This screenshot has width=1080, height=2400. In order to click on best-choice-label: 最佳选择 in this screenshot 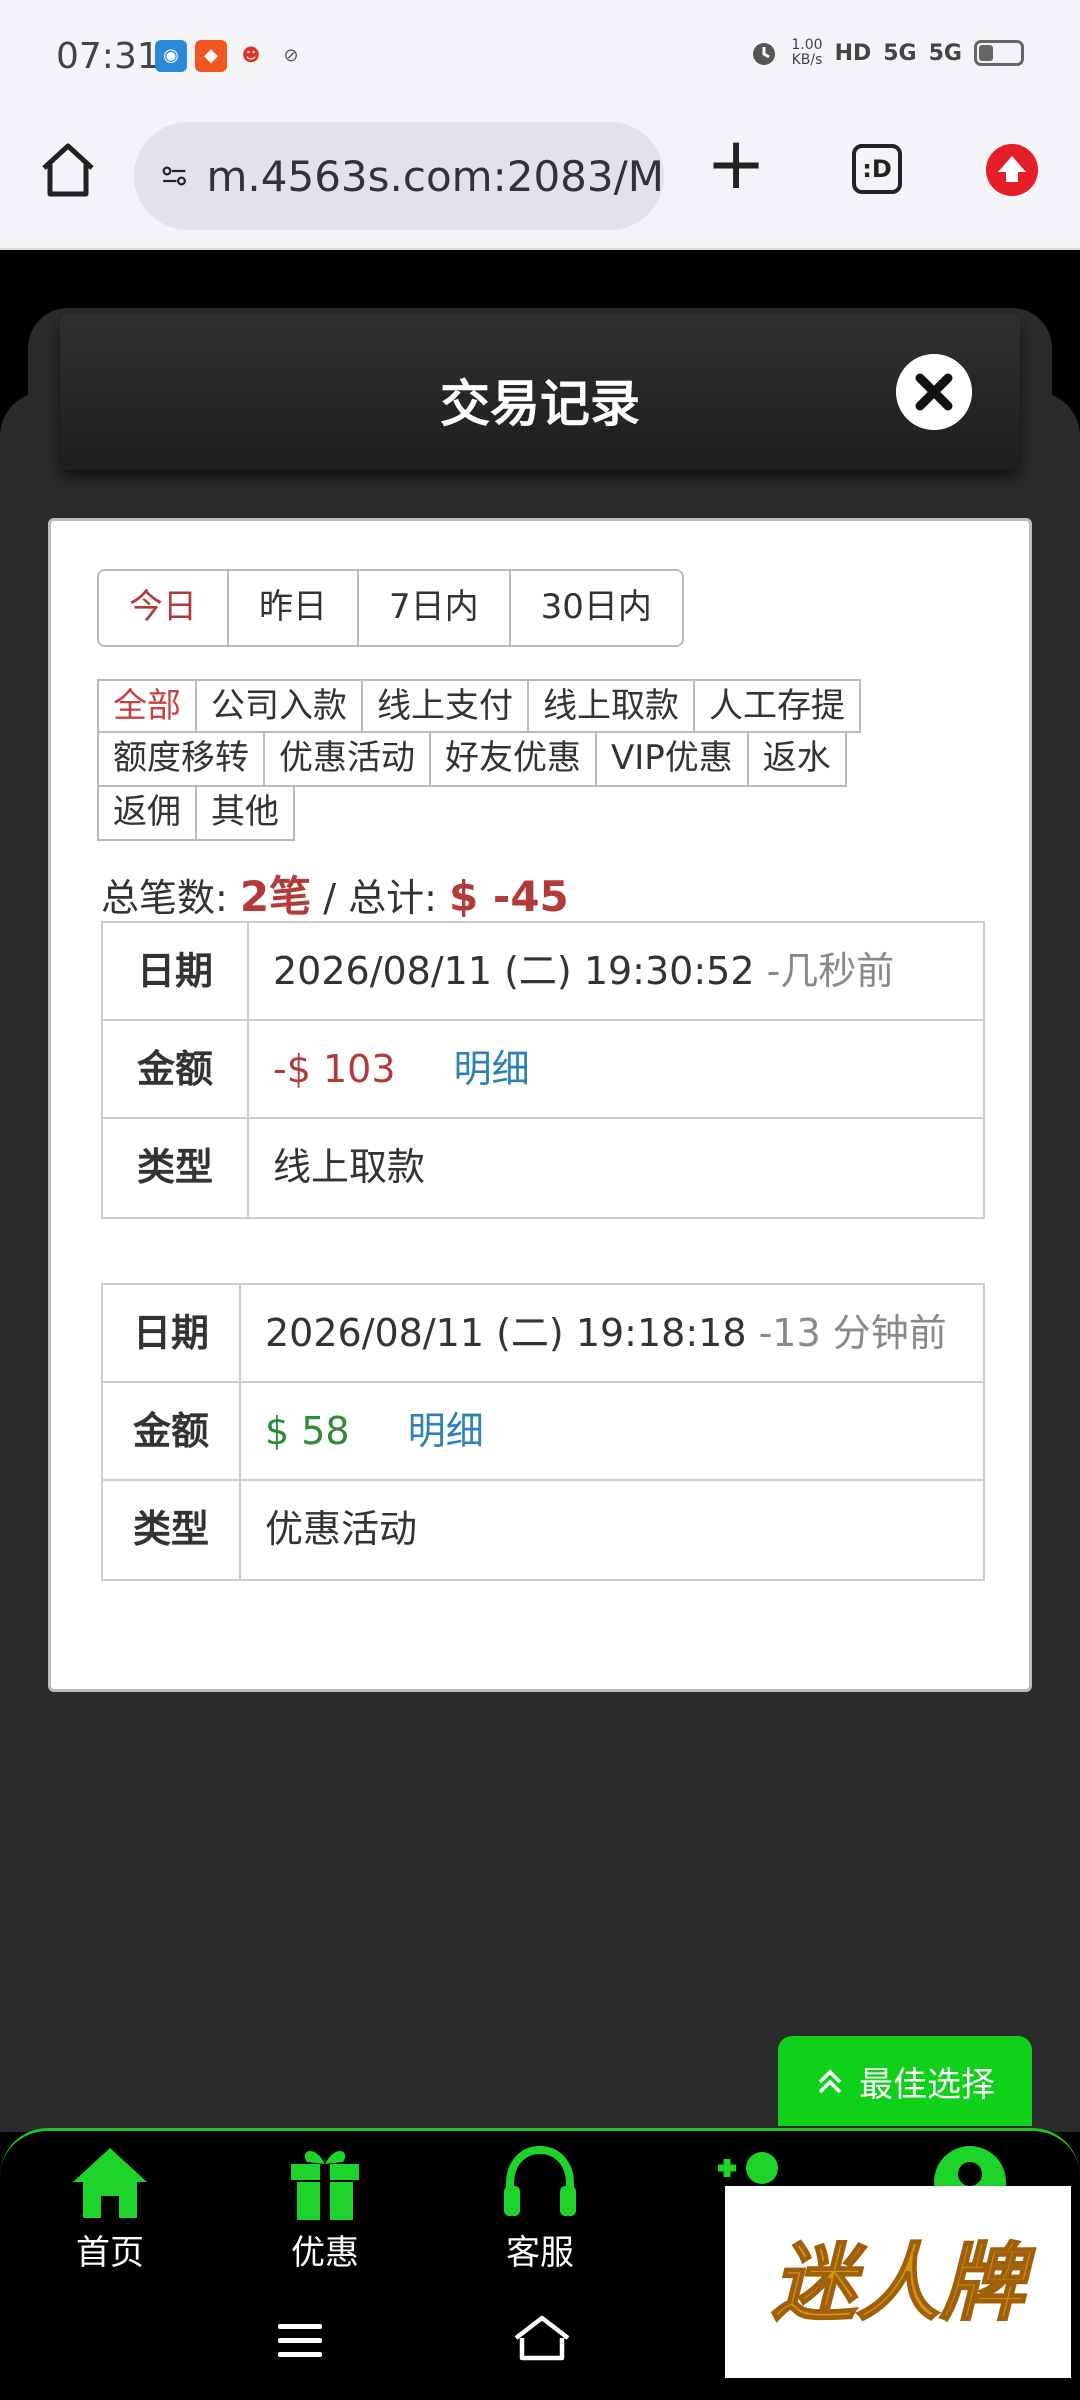, I will do `click(927, 2084)`.